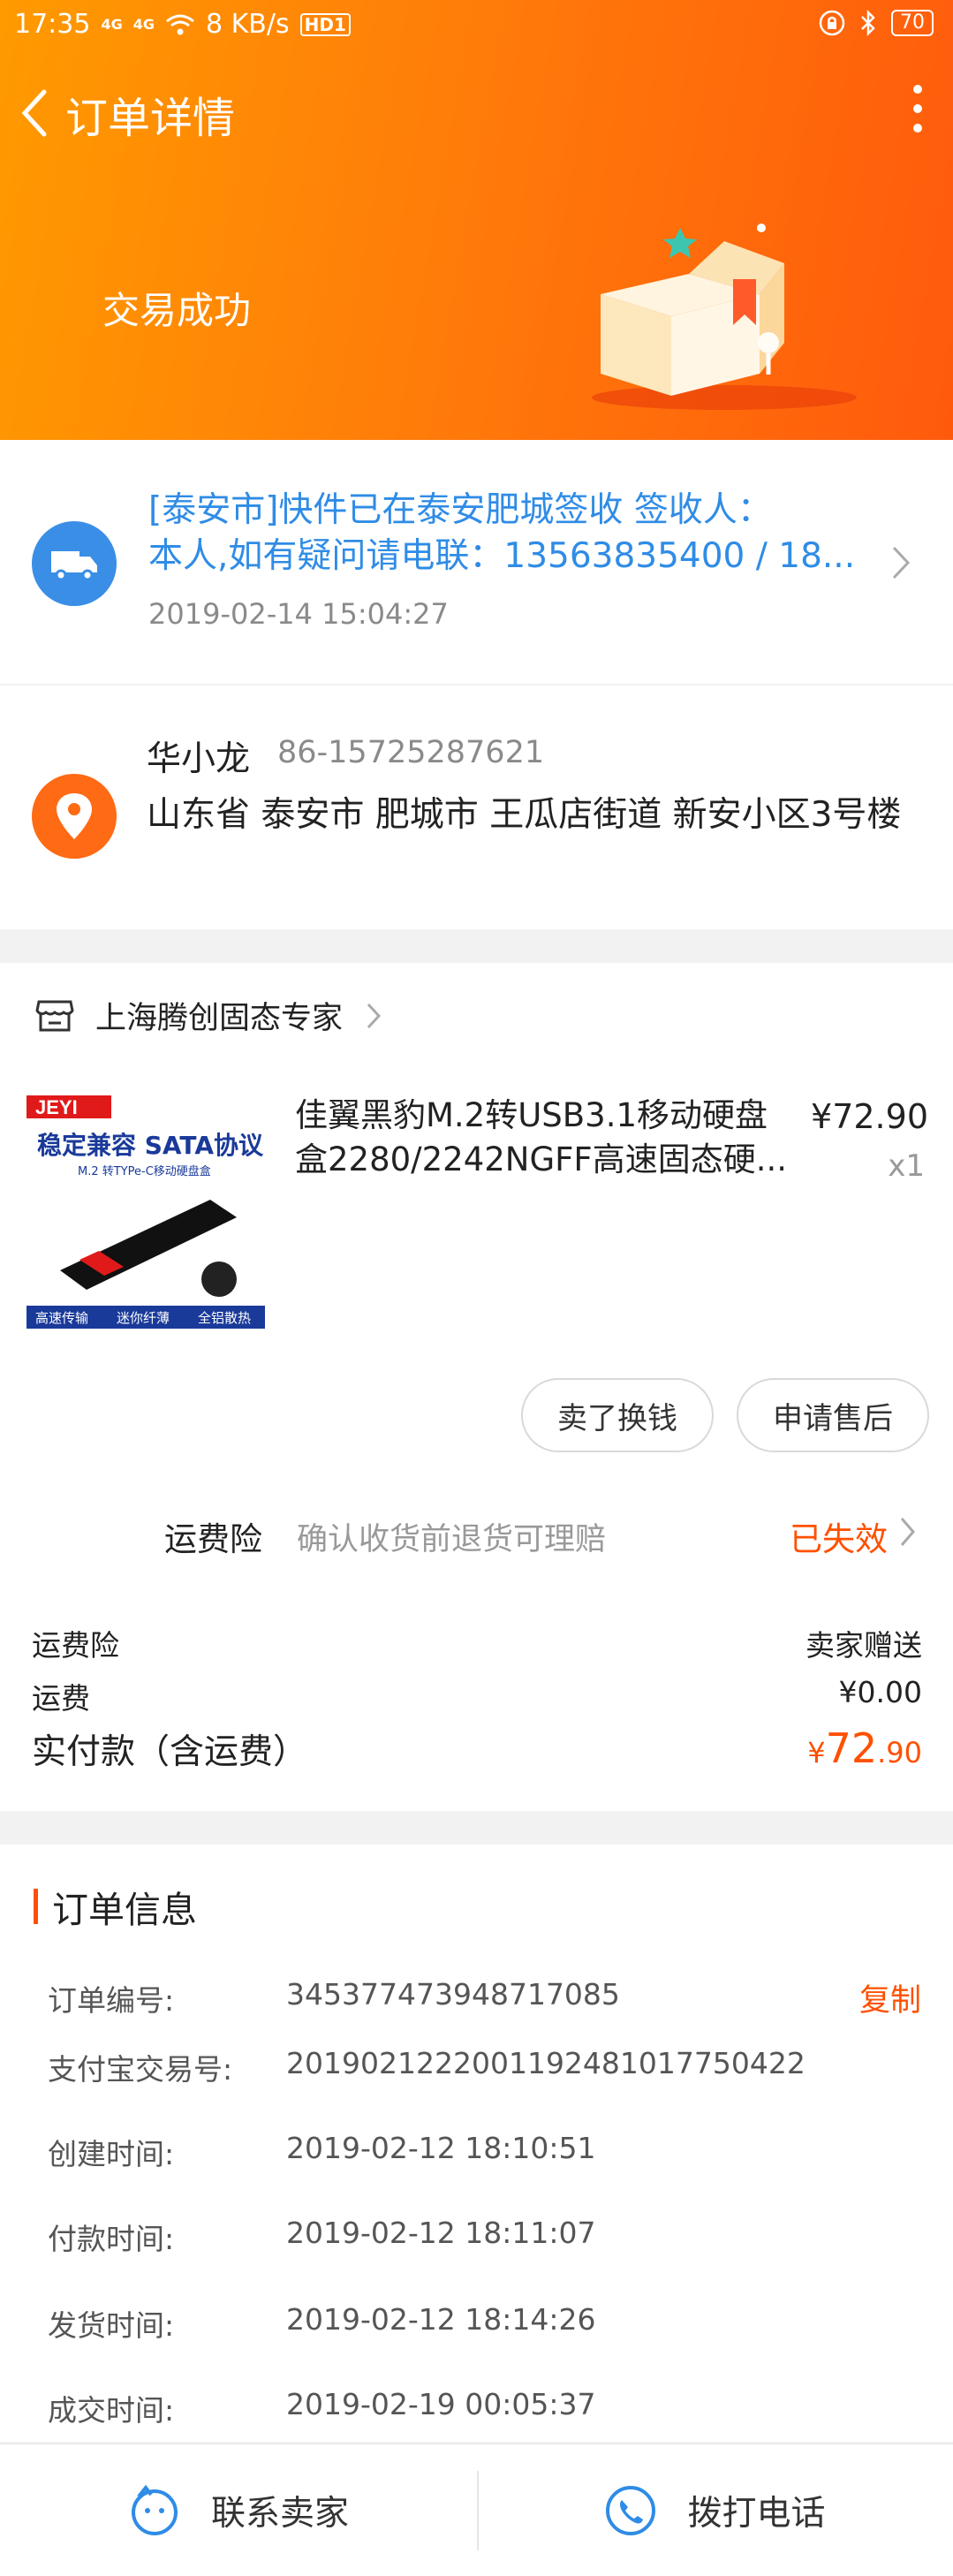  What do you see at coordinates (453, 1994) in the screenshot?
I see `info-value-order-no: 345377473948717085` at bounding box center [453, 1994].